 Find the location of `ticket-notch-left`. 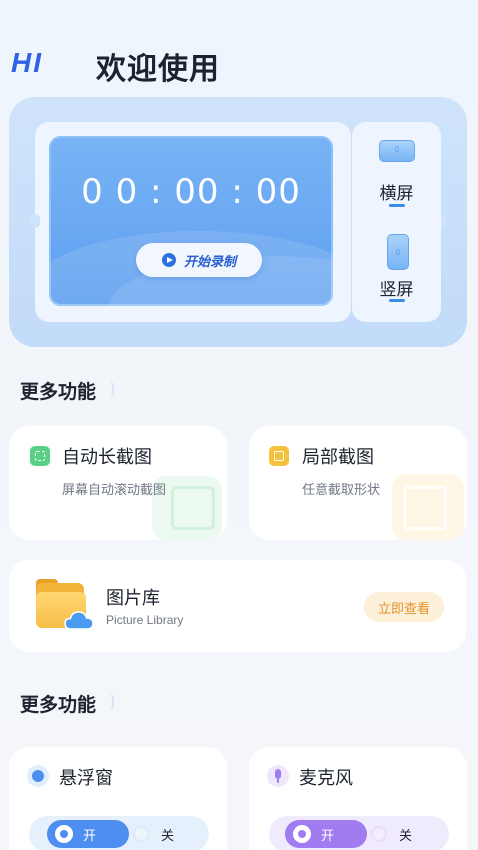

ticket-notch-left is located at coordinates (35, 221).